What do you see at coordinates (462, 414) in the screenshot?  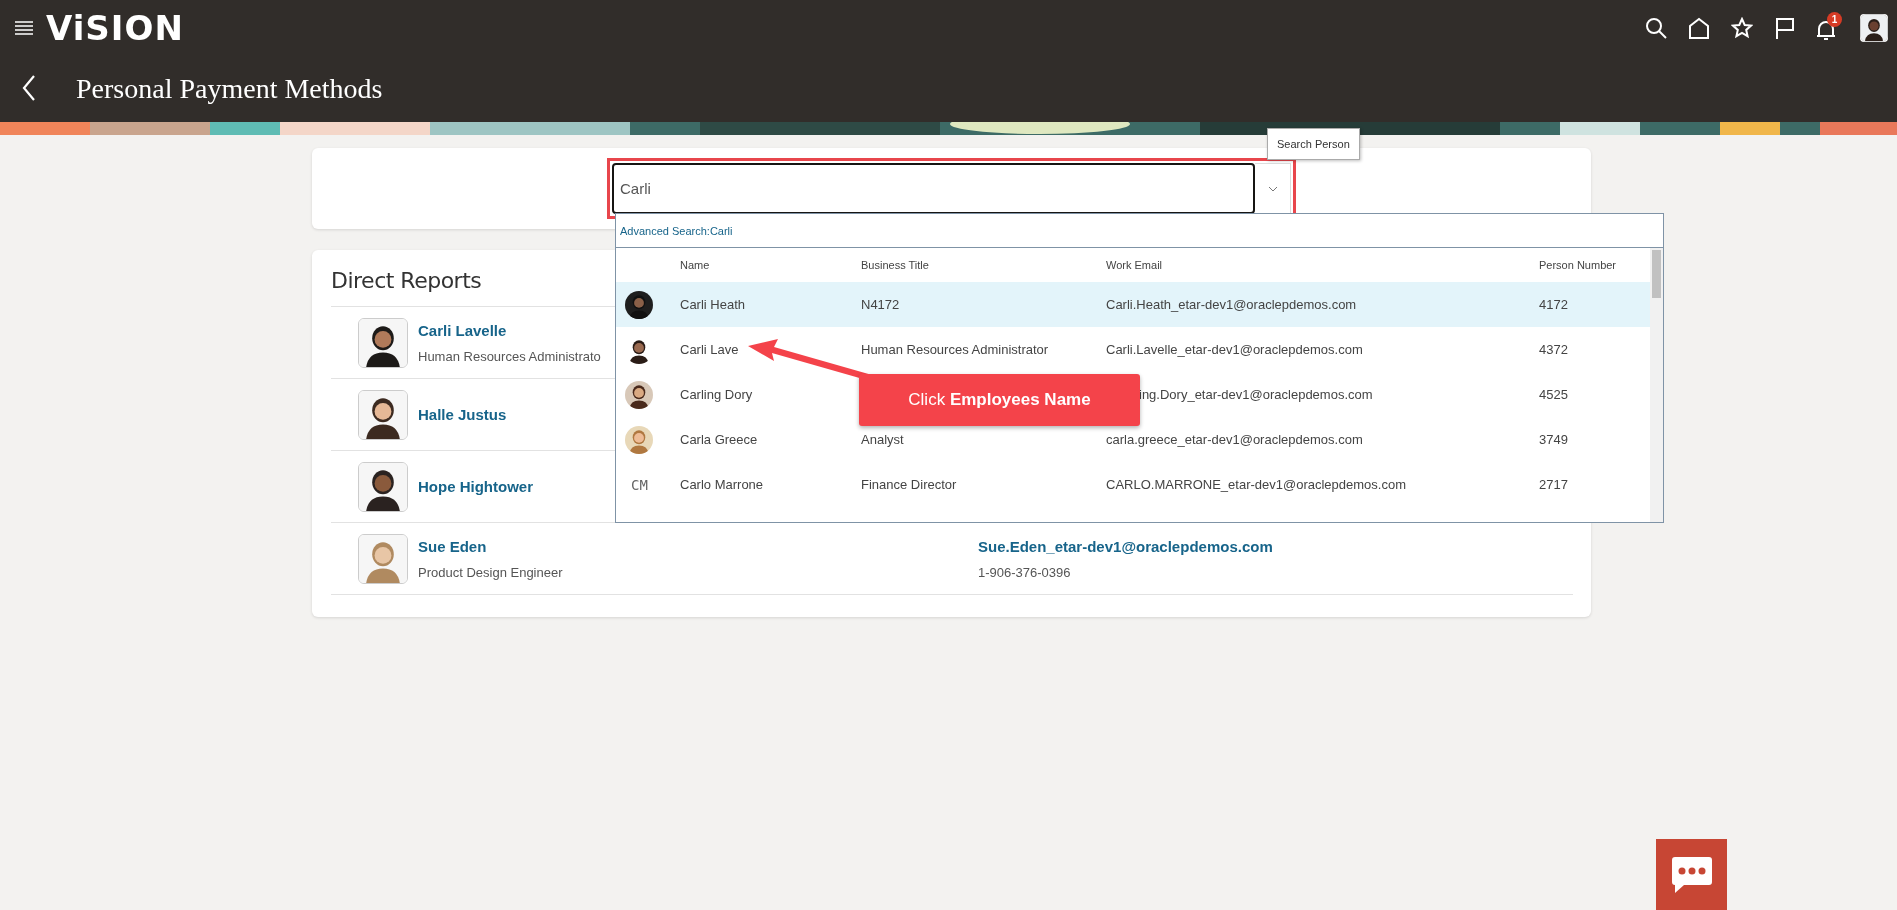 I see `person-name: Halle Justus` at bounding box center [462, 414].